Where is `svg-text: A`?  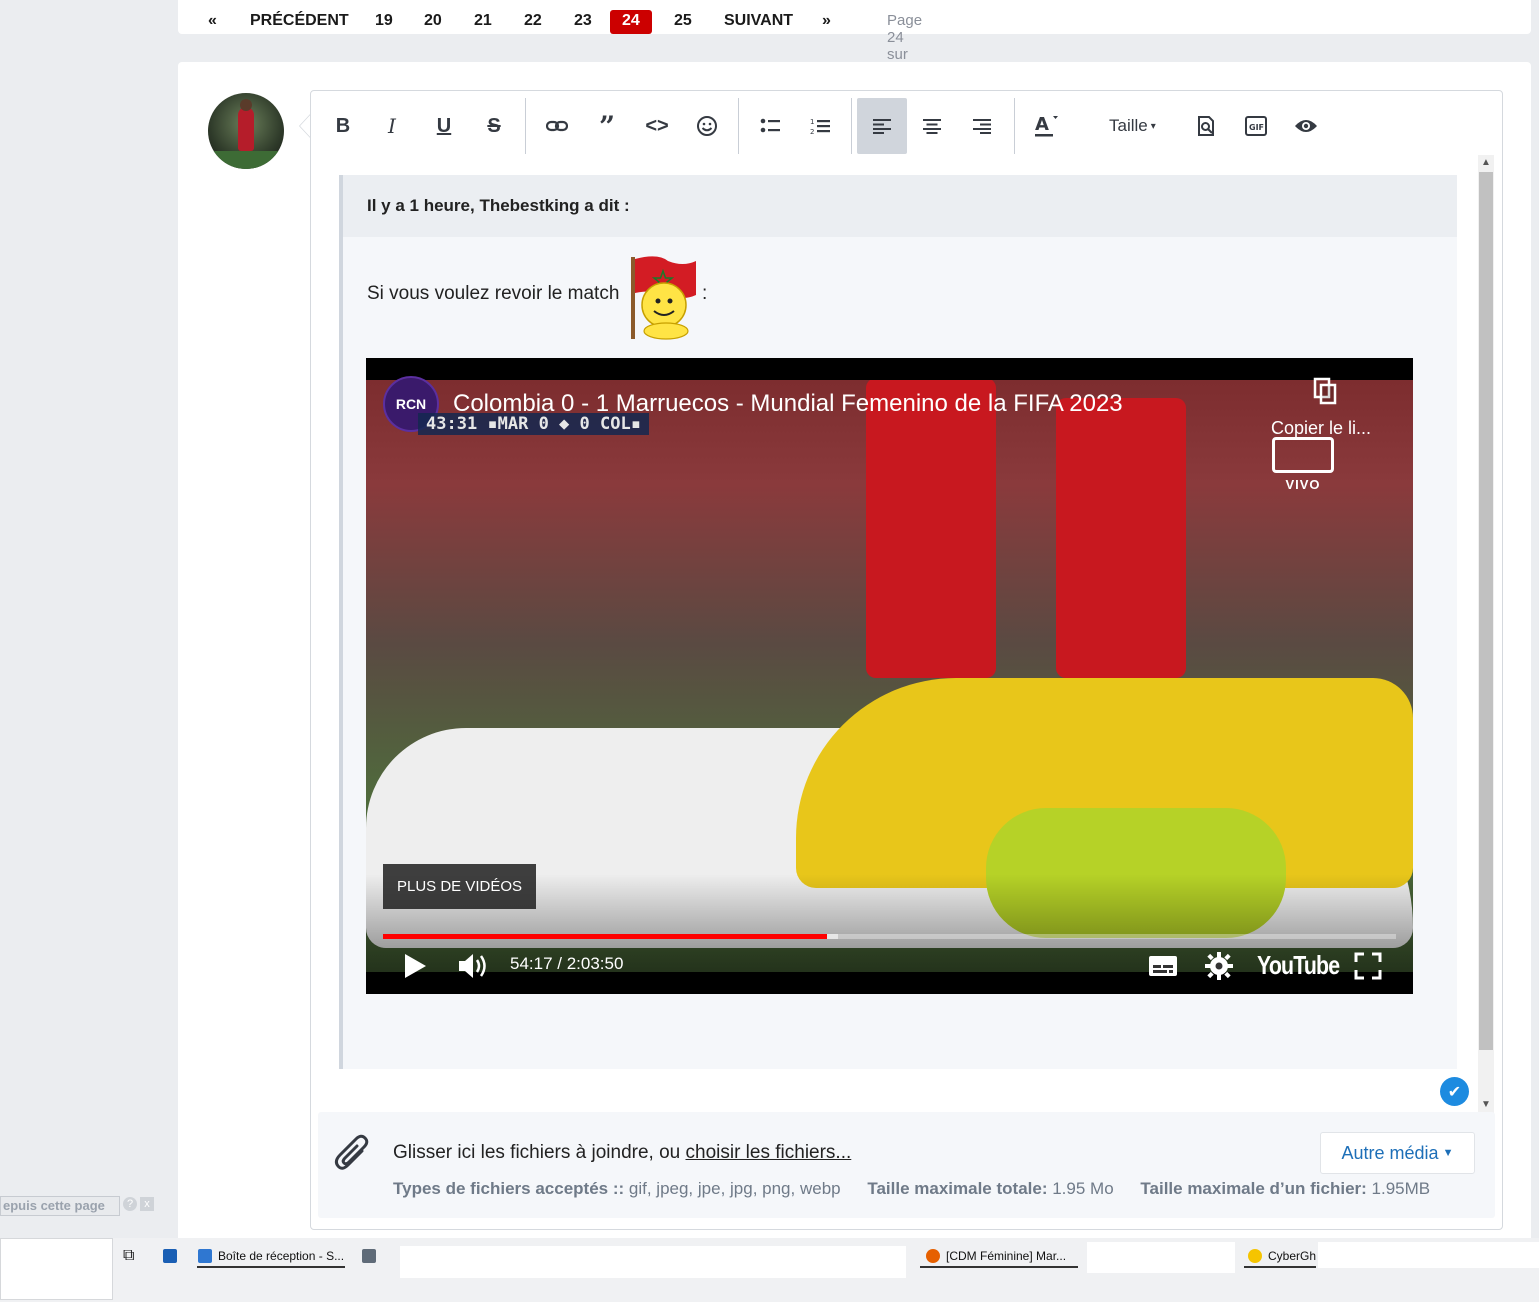
svg-text: A is located at coordinates (1042, 124).